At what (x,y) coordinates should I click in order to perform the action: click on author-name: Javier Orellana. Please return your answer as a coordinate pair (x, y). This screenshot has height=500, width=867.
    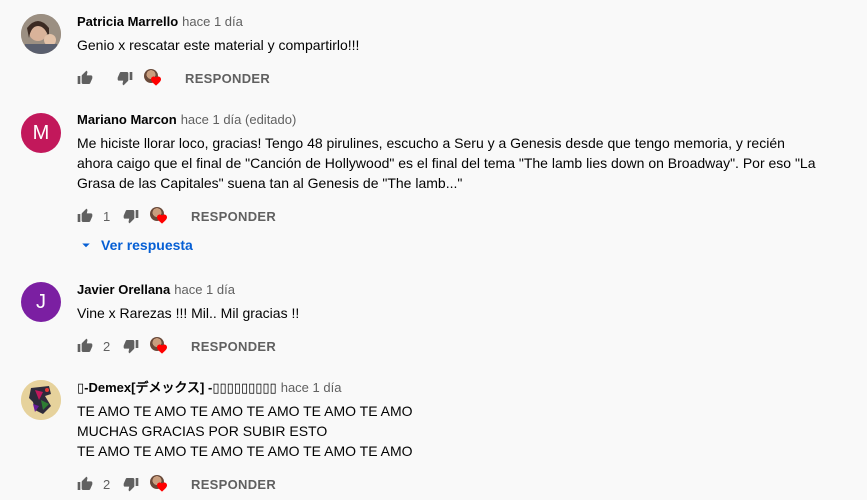
    Looking at the image, I should click on (123, 289).